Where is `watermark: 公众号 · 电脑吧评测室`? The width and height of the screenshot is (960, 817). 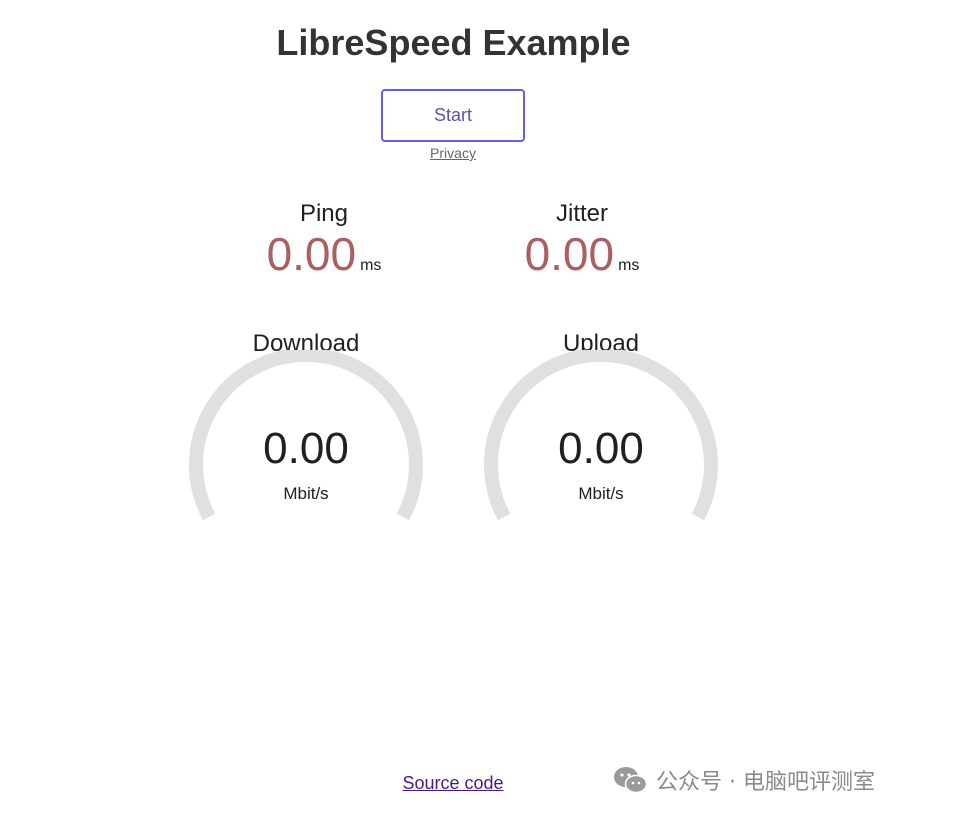
watermark: 公众号 · 电脑吧评测室 is located at coordinates (743, 780).